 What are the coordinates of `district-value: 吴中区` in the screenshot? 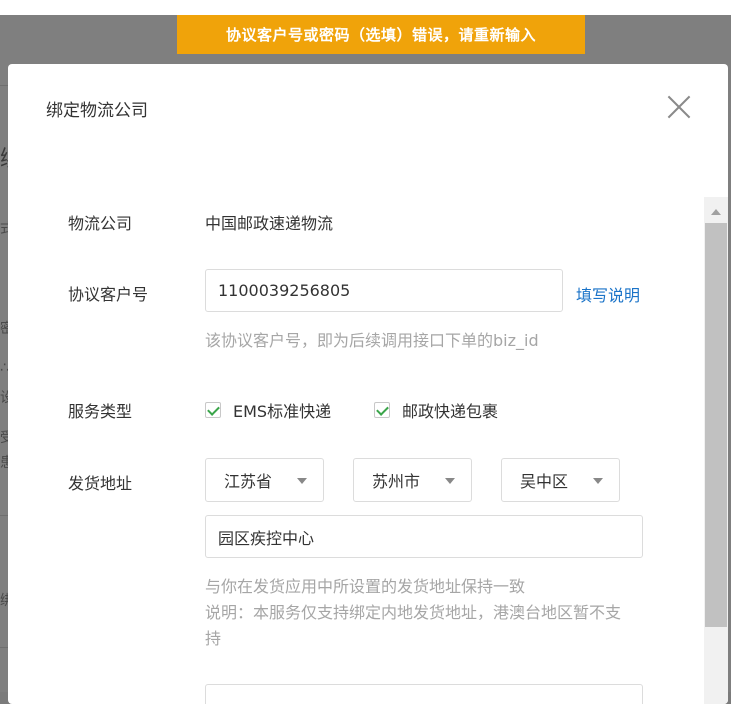 It's located at (544, 481).